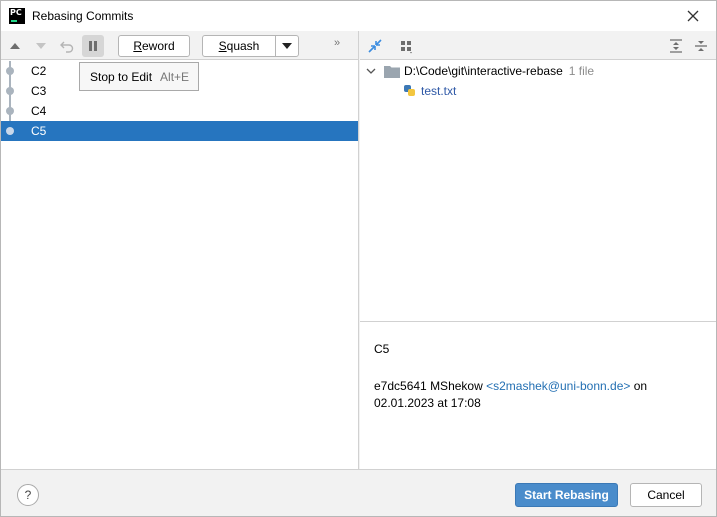  What do you see at coordinates (83, 16) in the screenshot?
I see `window-title: Rebasing Commits` at bounding box center [83, 16].